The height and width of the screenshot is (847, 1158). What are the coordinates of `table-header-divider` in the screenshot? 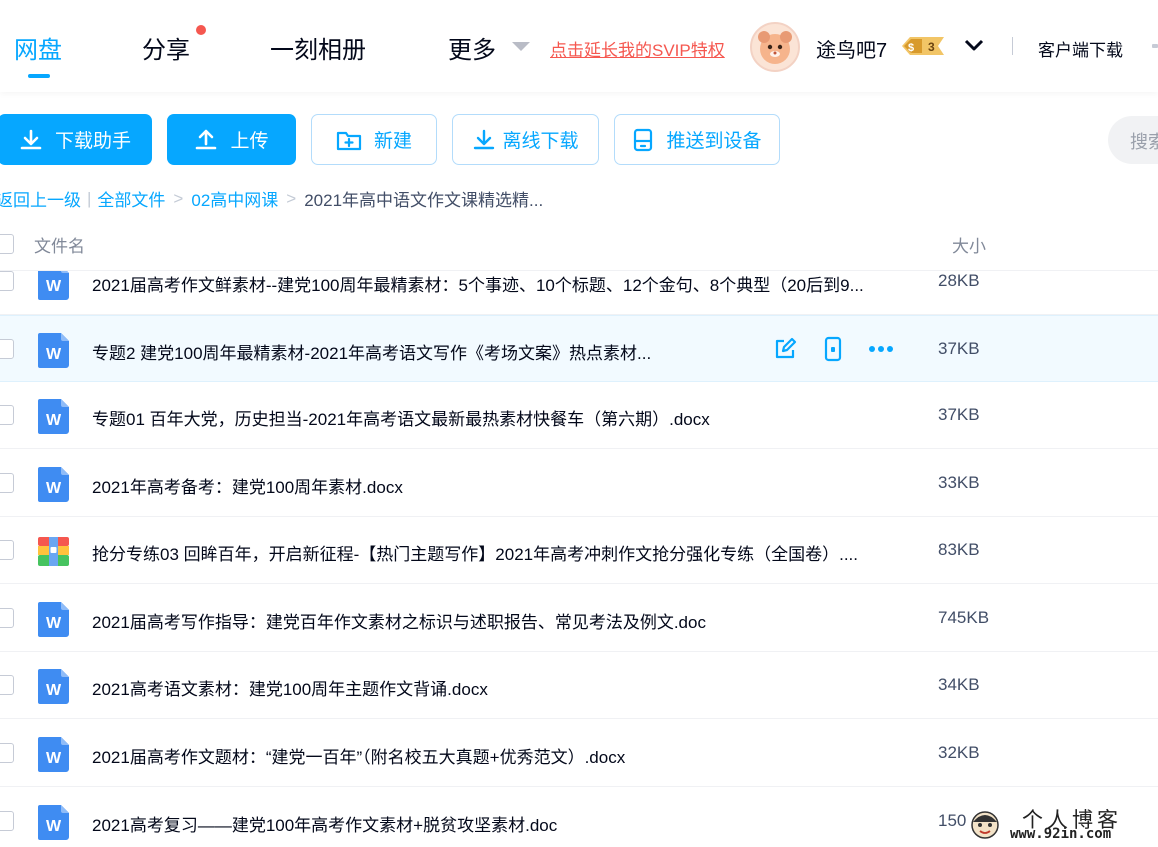 It's located at (579, 270).